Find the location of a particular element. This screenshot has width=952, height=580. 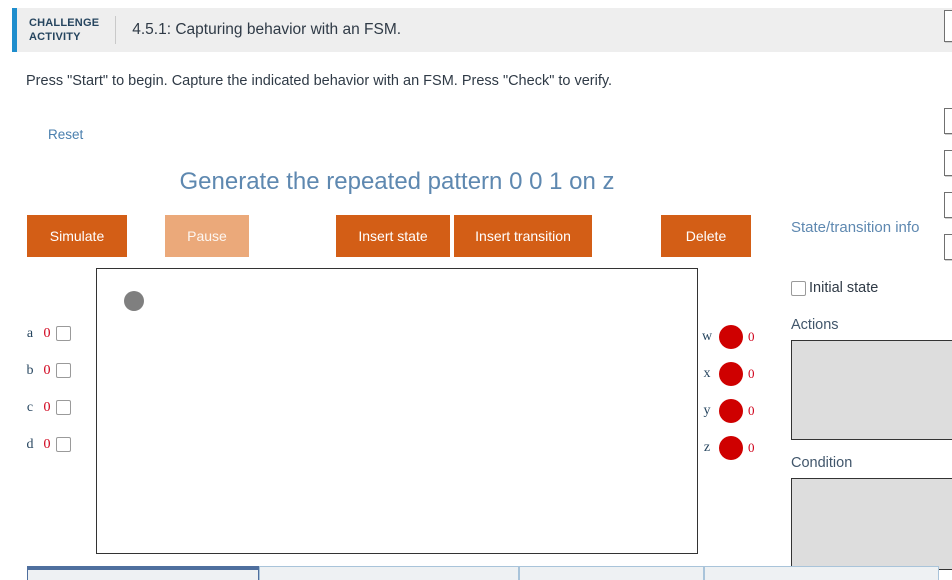

output-signals-column: w 0 x 0 y 0 z 0 is located at coordinates (734, 392).